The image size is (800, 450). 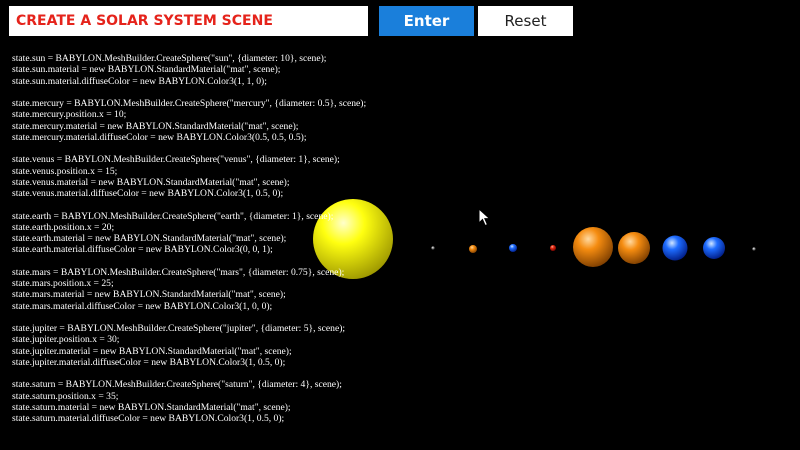 What do you see at coordinates (593, 247) in the screenshot?
I see `jupiter-sphere` at bounding box center [593, 247].